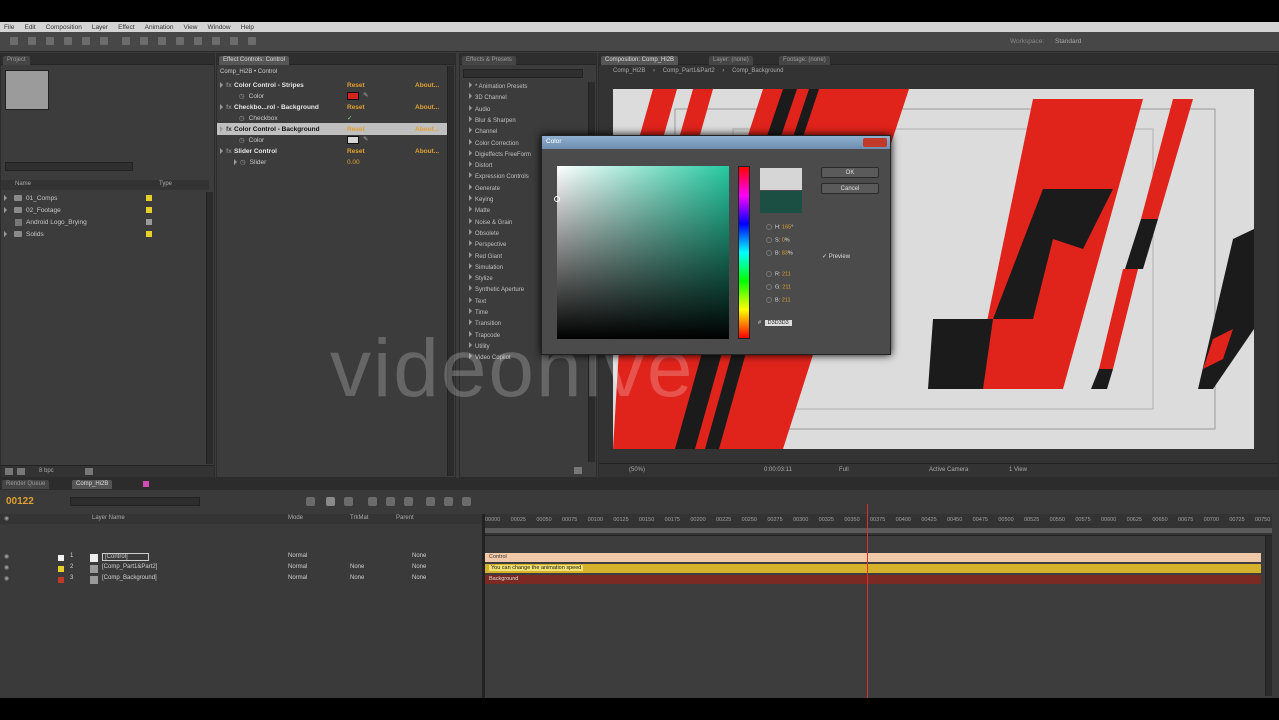  Describe the element at coordinates (483, 187) in the screenshot. I see `effect-category: Generate` at that location.